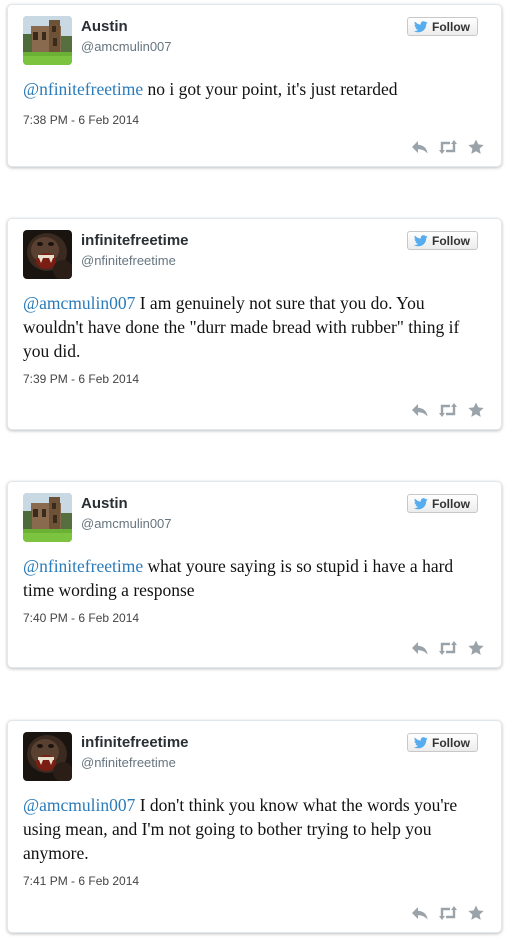 This screenshot has height=940, width=512. Describe the element at coordinates (81, 379) in the screenshot. I see `timestamp: 7:39 PM - 6 Feb 2014` at that location.